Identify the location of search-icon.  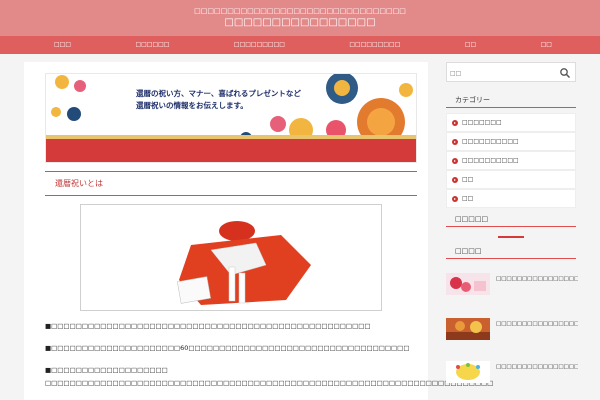
(565, 73).